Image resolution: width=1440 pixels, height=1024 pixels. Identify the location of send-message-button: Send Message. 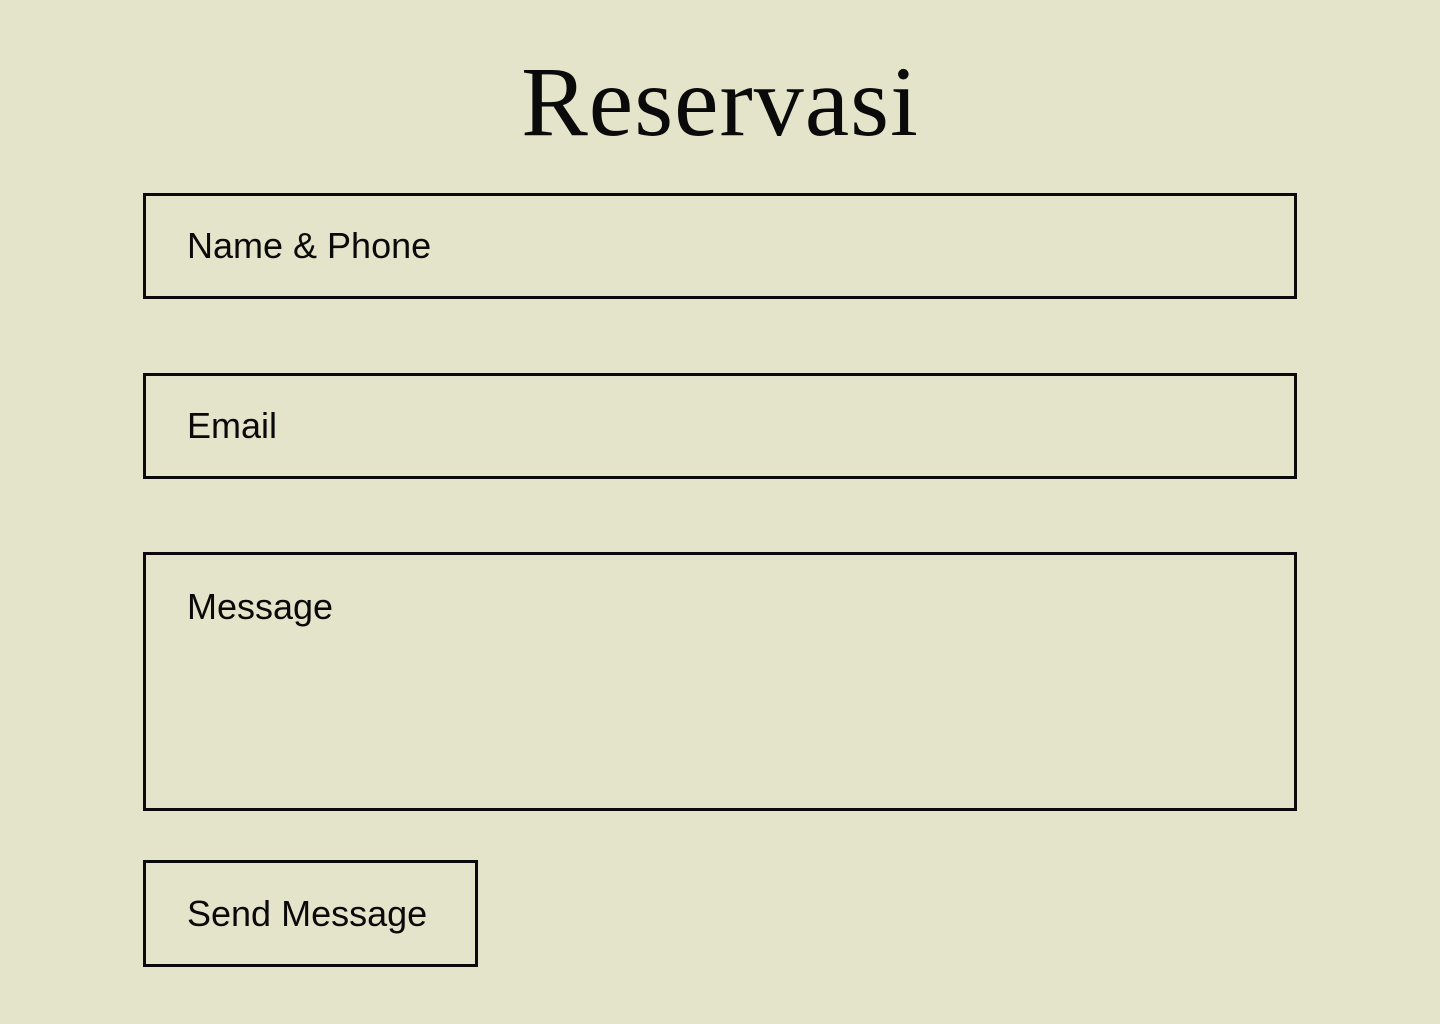
(310, 913).